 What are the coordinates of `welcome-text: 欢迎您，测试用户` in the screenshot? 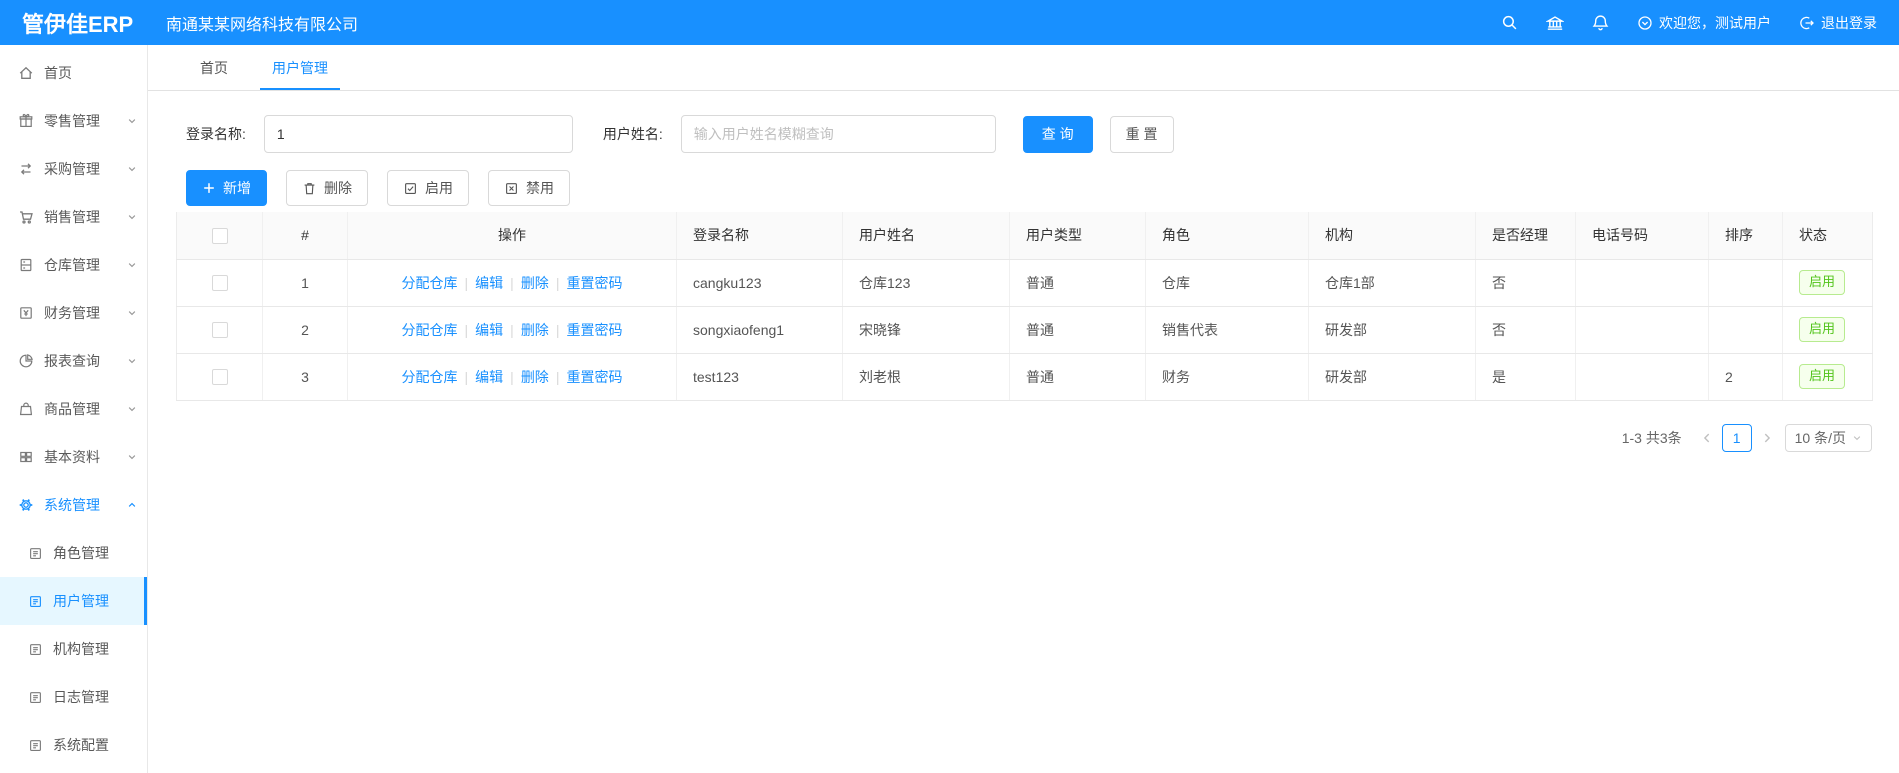 It's located at (1715, 22).